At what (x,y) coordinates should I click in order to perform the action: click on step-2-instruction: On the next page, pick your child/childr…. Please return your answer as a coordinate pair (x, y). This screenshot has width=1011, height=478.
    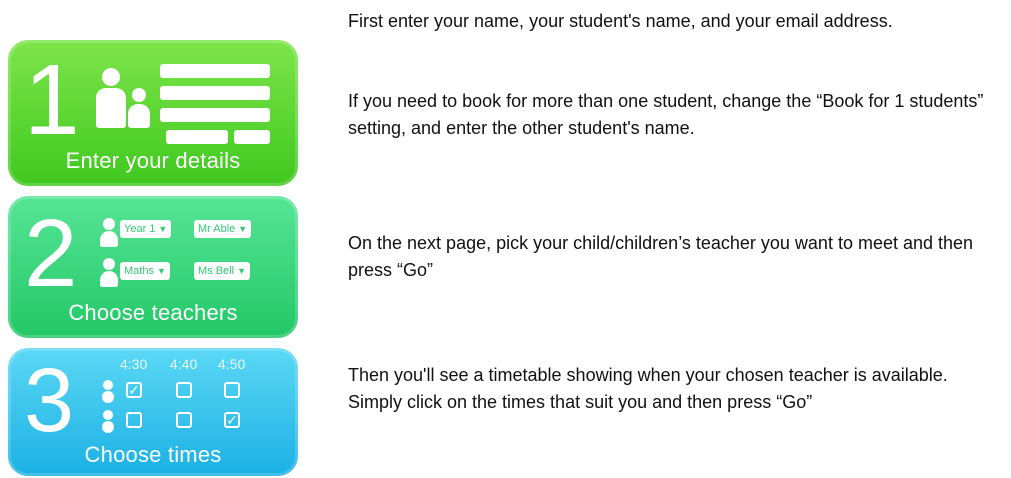
    Looking at the image, I should click on (661, 256).